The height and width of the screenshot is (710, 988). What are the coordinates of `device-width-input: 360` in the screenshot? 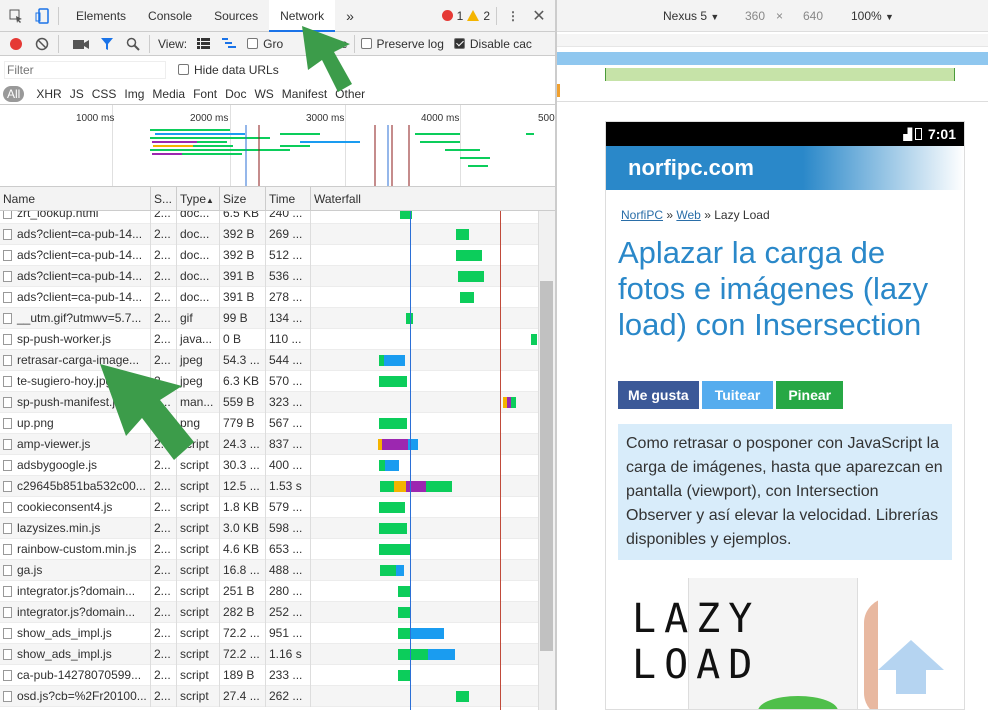 It's located at (755, 16).